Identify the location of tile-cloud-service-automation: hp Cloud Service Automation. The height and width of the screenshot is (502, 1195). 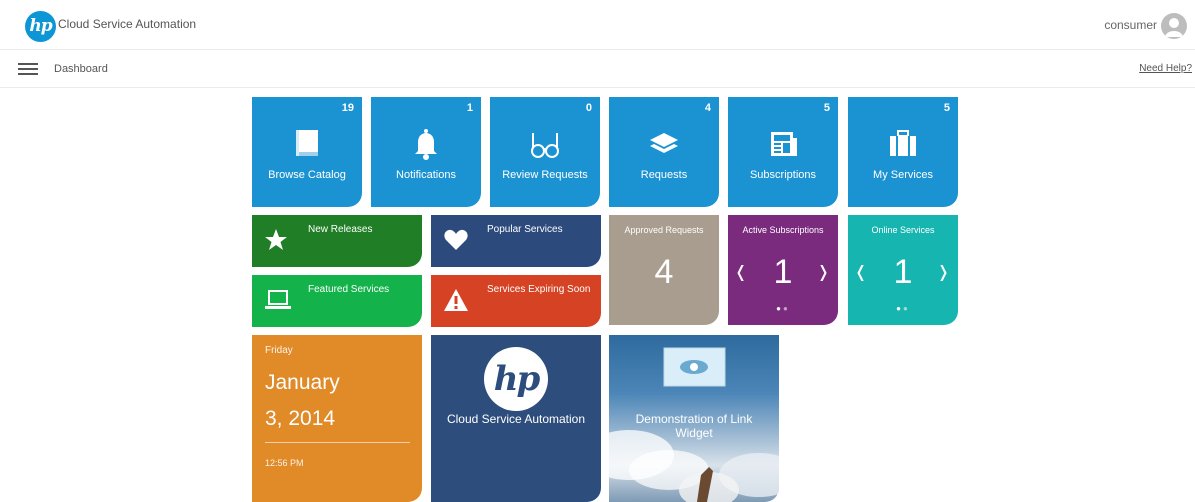
(516, 418).